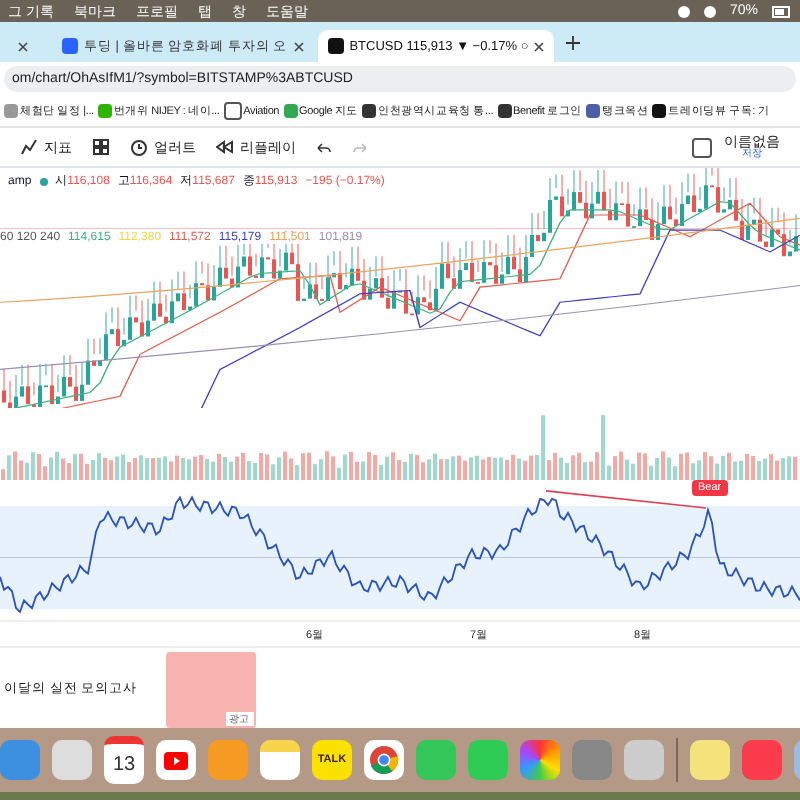 The width and height of the screenshot is (800, 800). I want to click on alert-icon, so click(139, 147).